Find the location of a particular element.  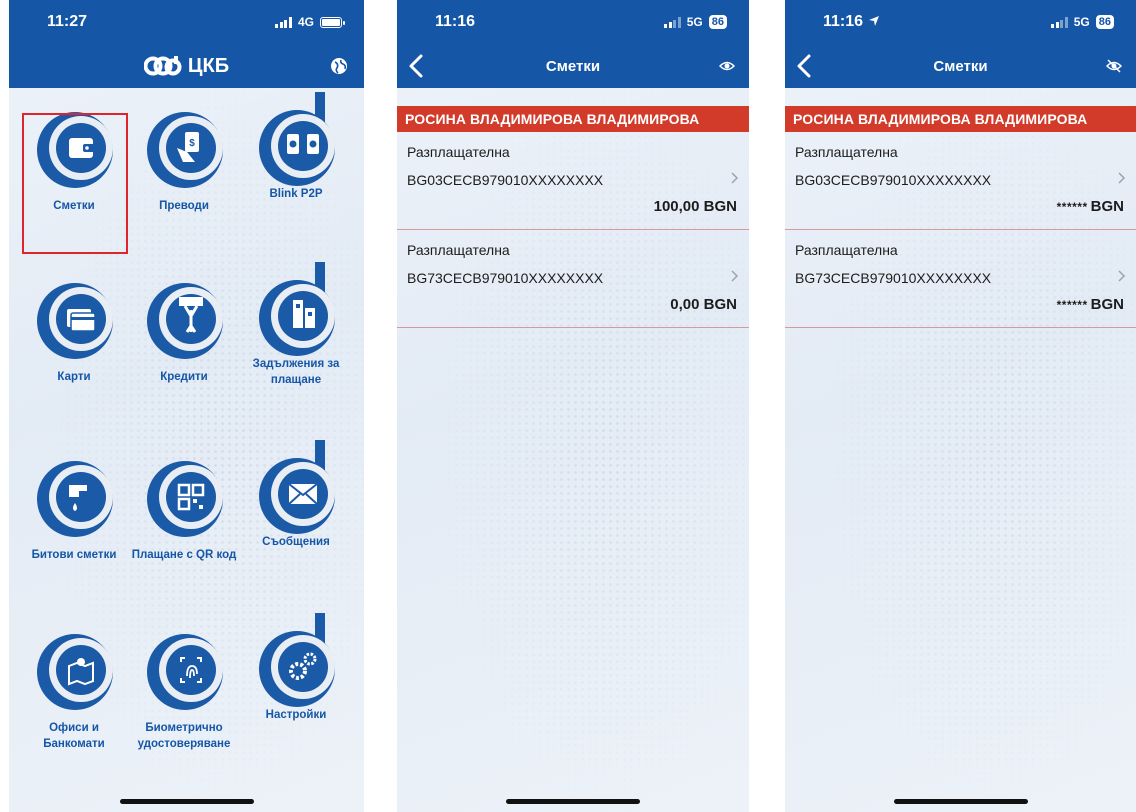

tile-label: Карти is located at coordinates (74, 377).